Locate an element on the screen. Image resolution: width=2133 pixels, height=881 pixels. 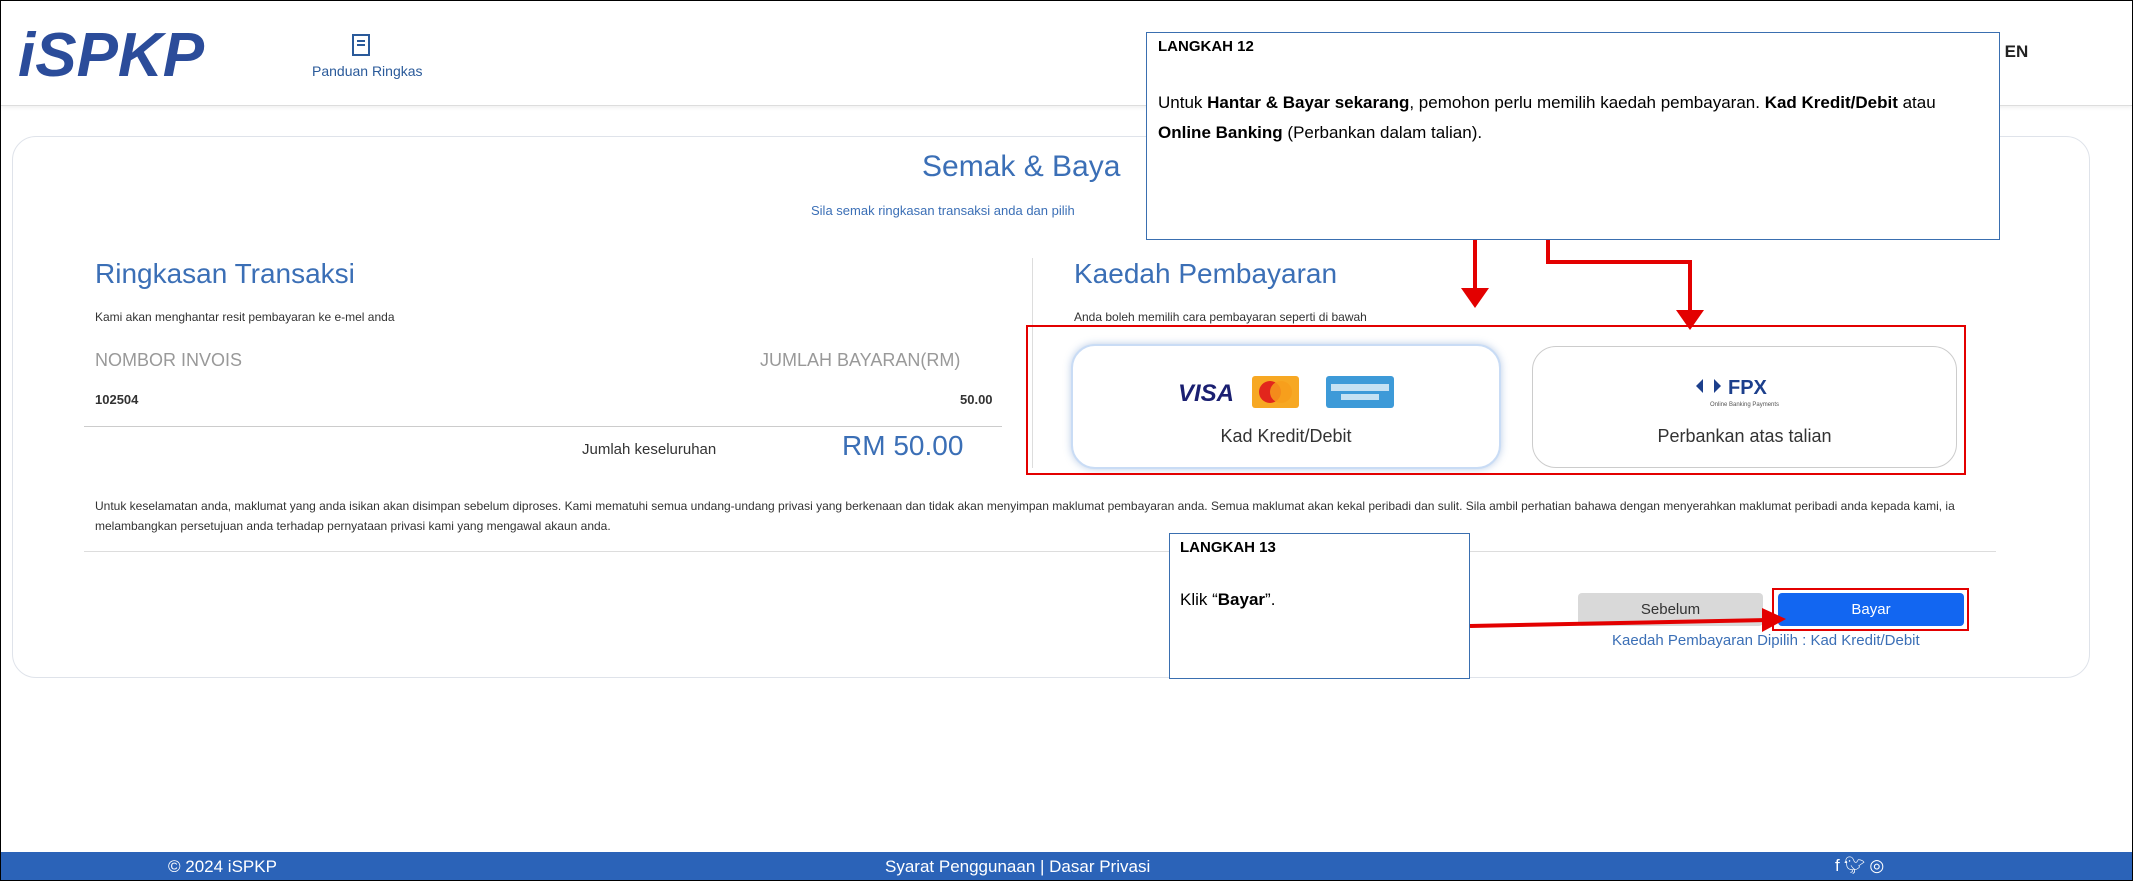
callout-text-bold: Kad Kredit/Debit is located at coordinates (1831, 102).